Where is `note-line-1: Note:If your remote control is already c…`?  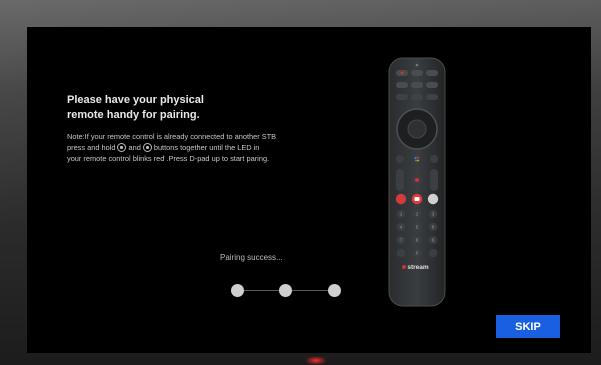 note-line-1: Note:If your remote control is already c… is located at coordinates (172, 136).